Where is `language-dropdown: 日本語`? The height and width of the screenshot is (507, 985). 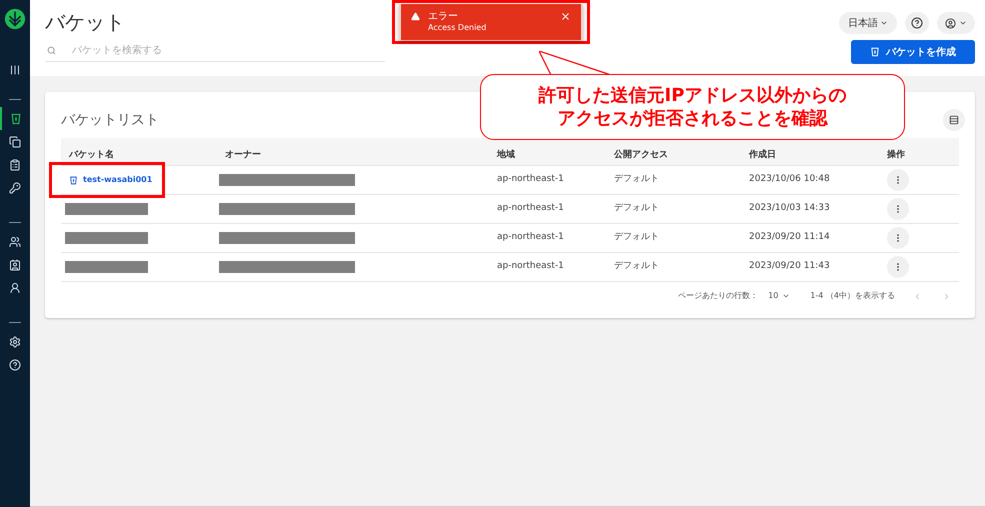 language-dropdown: 日本語 is located at coordinates (868, 23).